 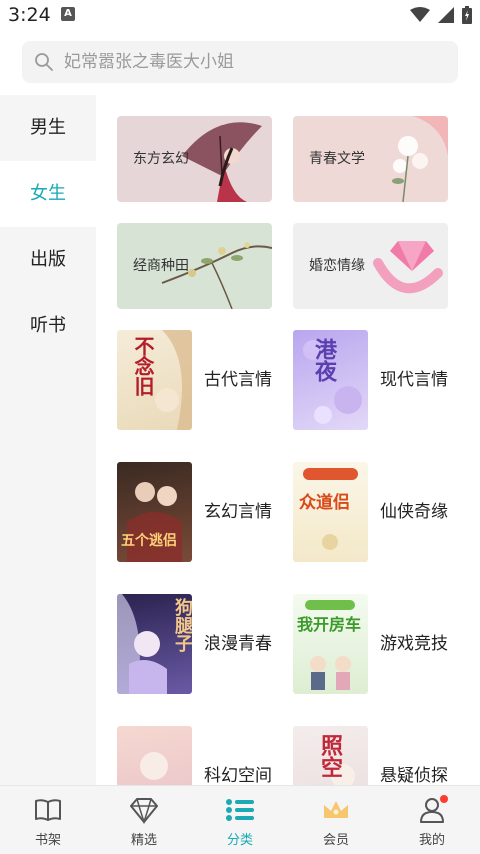 What do you see at coordinates (420, 159) in the screenshot?
I see `flower-art` at bounding box center [420, 159].